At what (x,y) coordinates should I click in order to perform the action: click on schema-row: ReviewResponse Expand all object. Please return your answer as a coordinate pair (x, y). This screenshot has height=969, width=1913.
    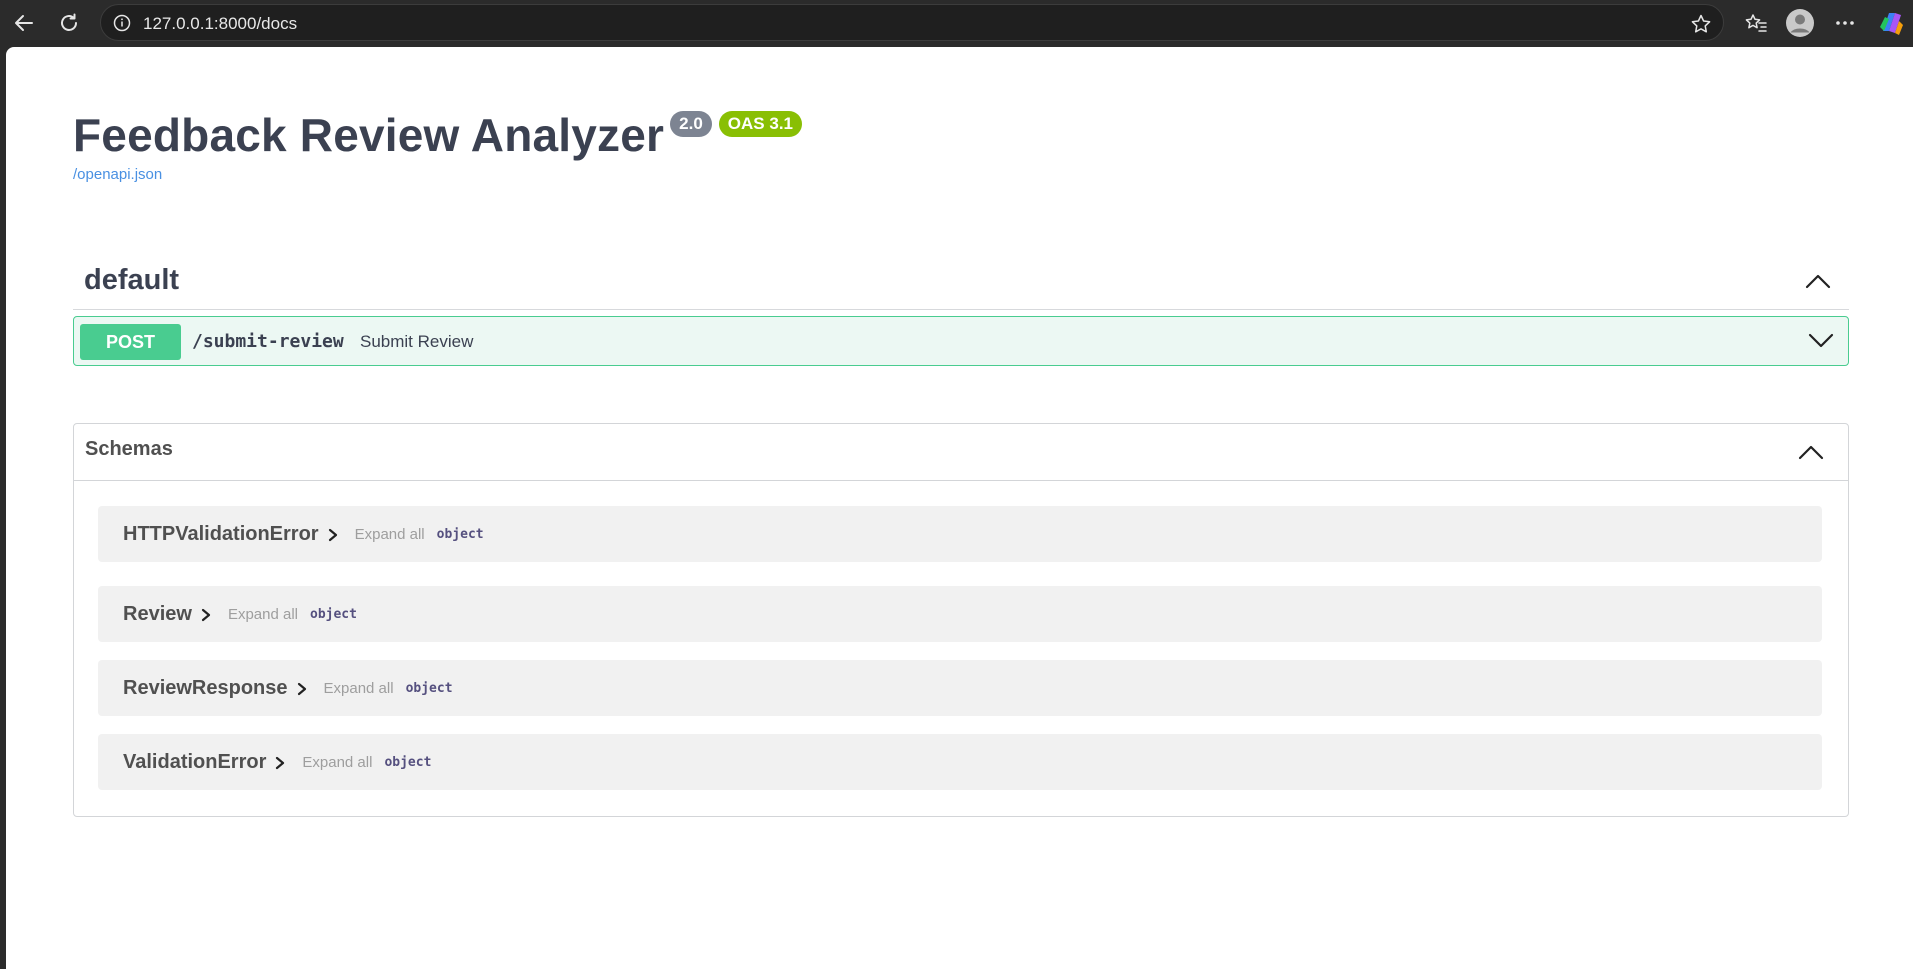
    Looking at the image, I should click on (960, 688).